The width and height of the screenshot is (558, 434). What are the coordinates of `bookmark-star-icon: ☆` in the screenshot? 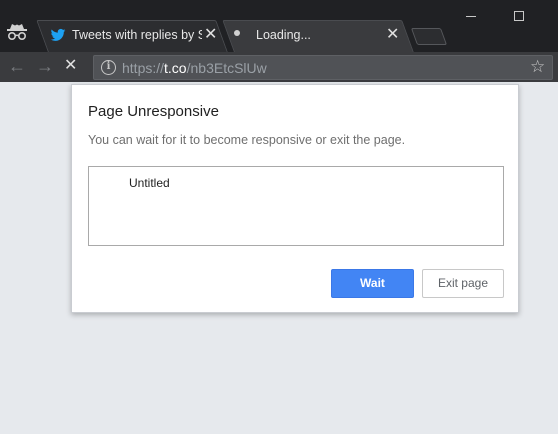 It's located at (537, 67).